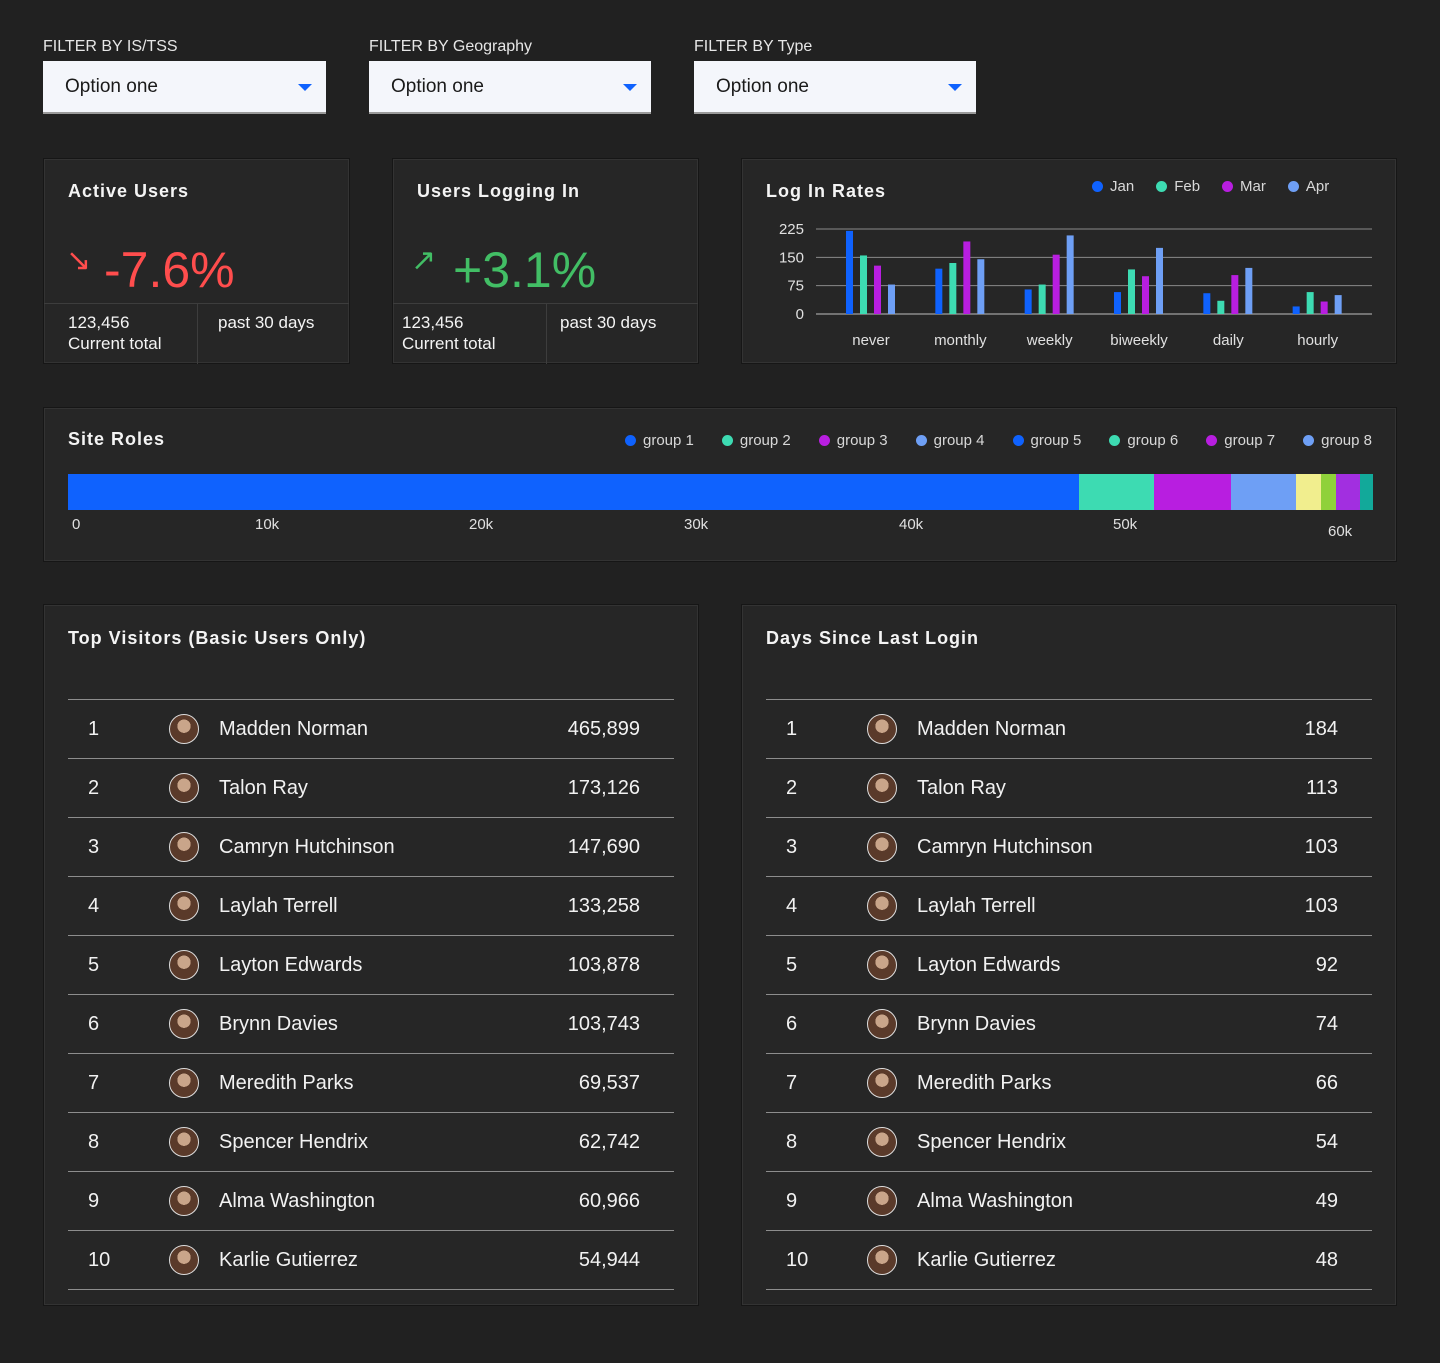  What do you see at coordinates (630, 440) in the screenshot?
I see `legend-dot-icon` at bounding box center [630, 440].